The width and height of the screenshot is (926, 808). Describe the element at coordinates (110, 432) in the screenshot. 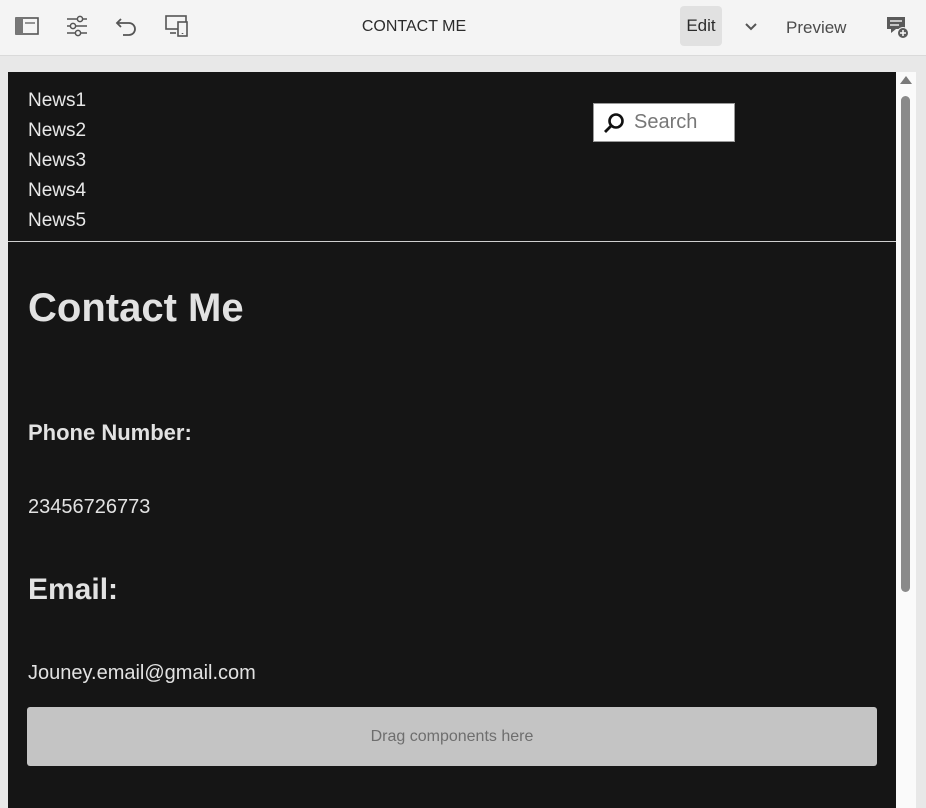

I see `phone-label: Phone Number:` at that location.